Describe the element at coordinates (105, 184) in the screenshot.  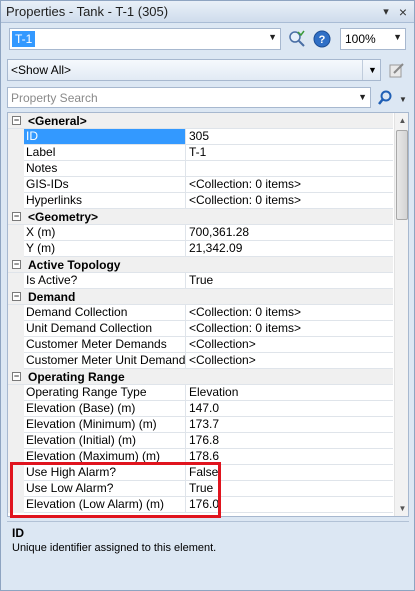
I see `property-name: GIS-IDs` at that location.